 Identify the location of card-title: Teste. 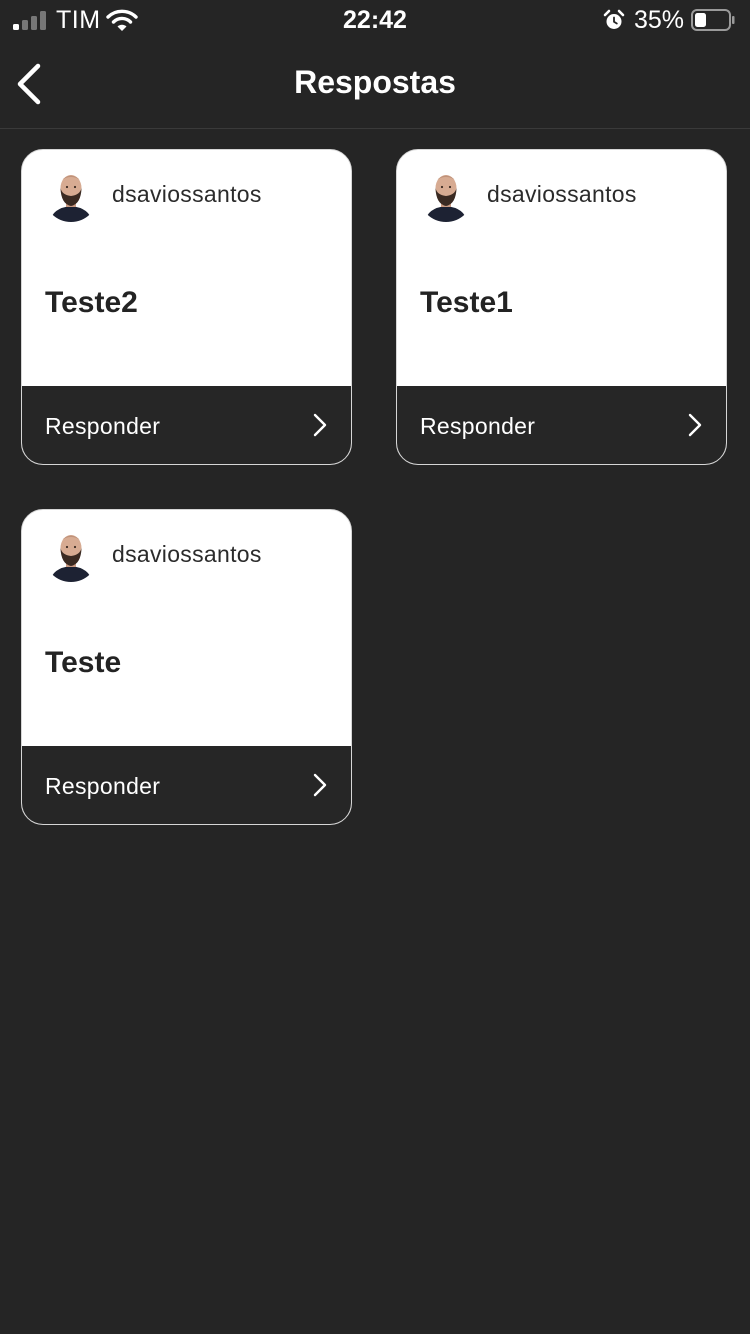
(83, 662).